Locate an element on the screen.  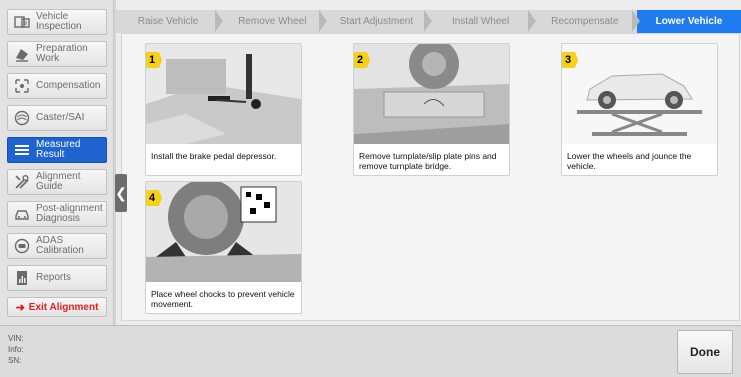
sidebar-item-label: Preparation Work is located at coordinates (62, 53).